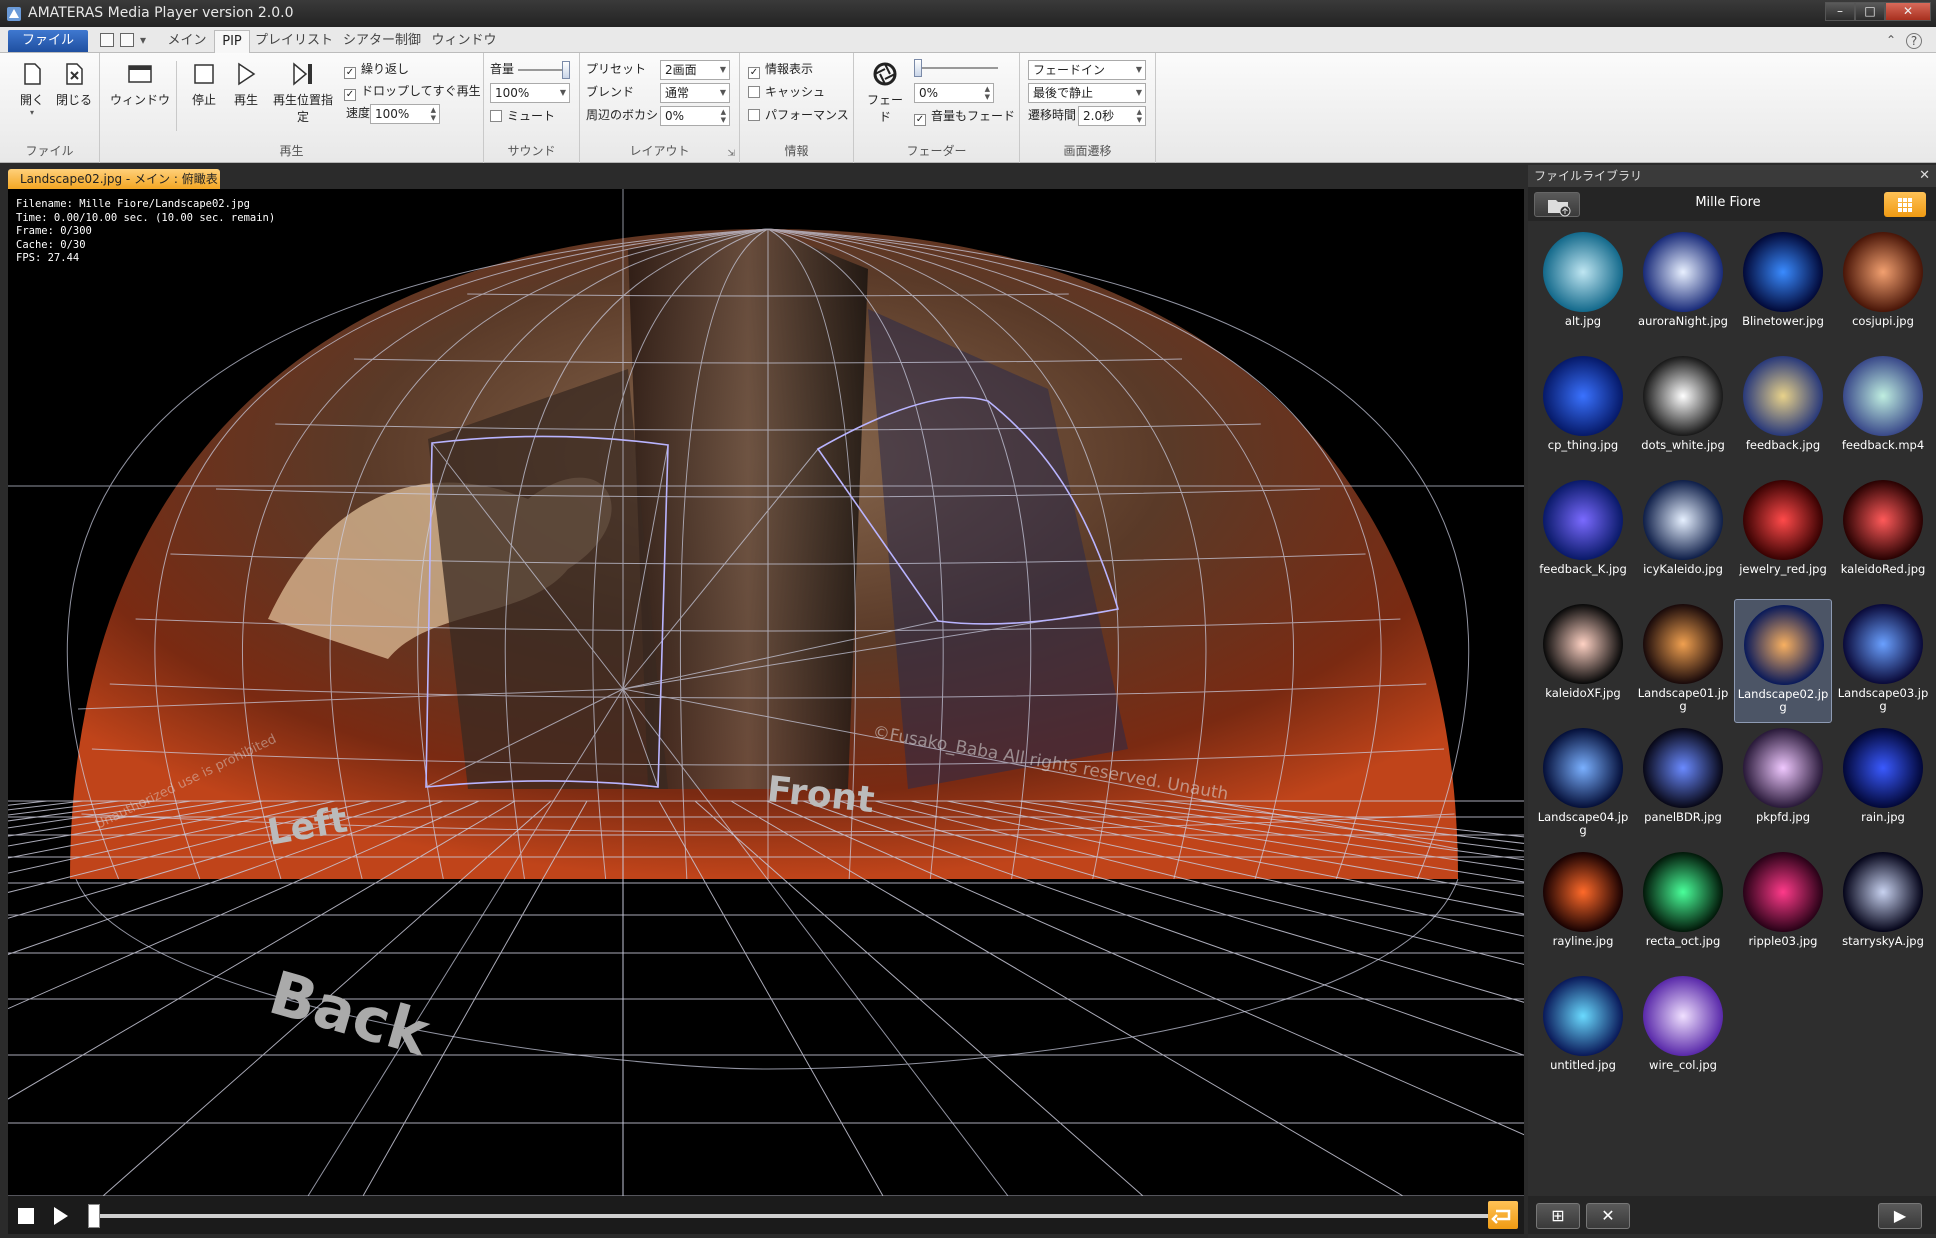 This screenshot has height=1238, width=1936. Describe the element at coordinates (1870, 11) in the screenshot. I see `maximize-button: □` at that location.